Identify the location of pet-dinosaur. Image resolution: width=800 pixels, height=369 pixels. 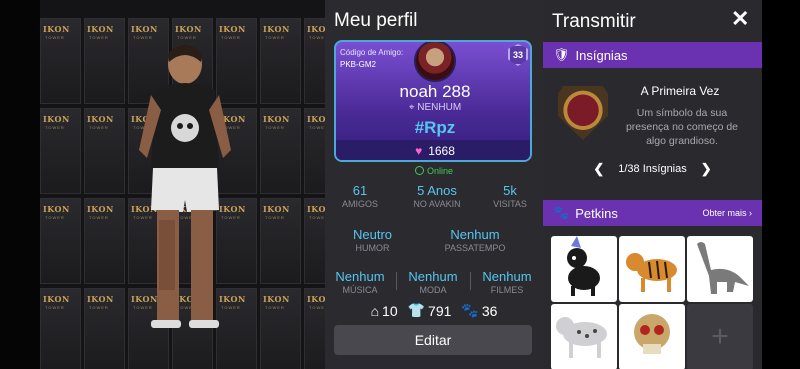
(720, 269).